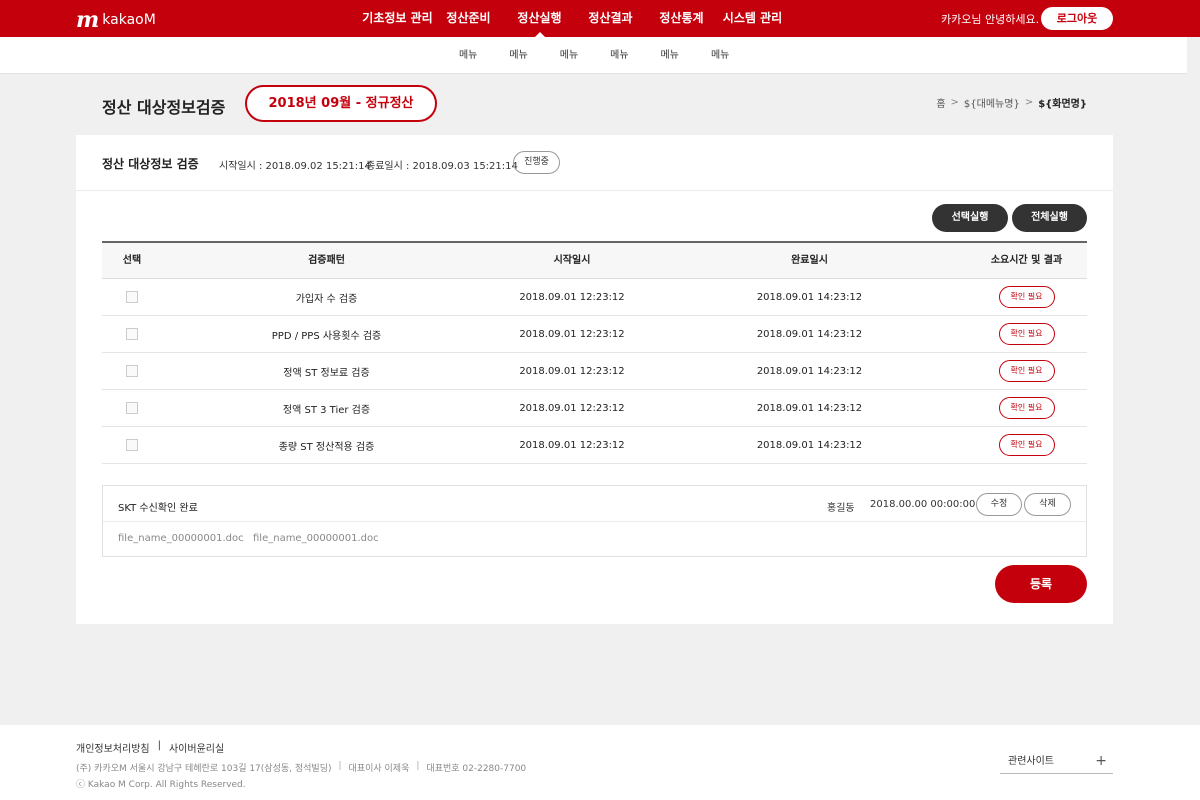 This screenshot has height=800, width=1200. Describe the element at coordinates (594, 261) in the screenshot. I see `table-header: 선택 검증패턴 시작일시 완료일시 소요시간 및 결과` at that location.